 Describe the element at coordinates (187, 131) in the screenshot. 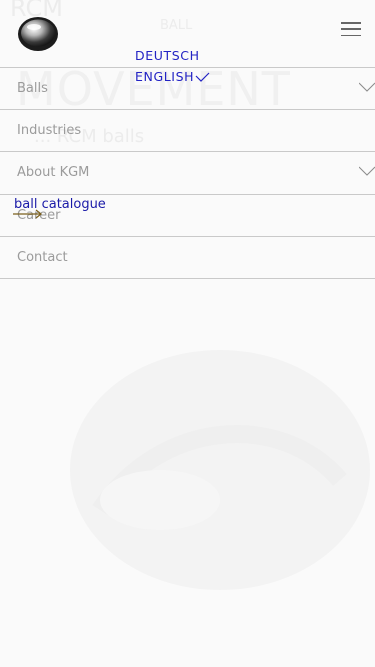

I see `menu-item-industries: Industries` at that location.